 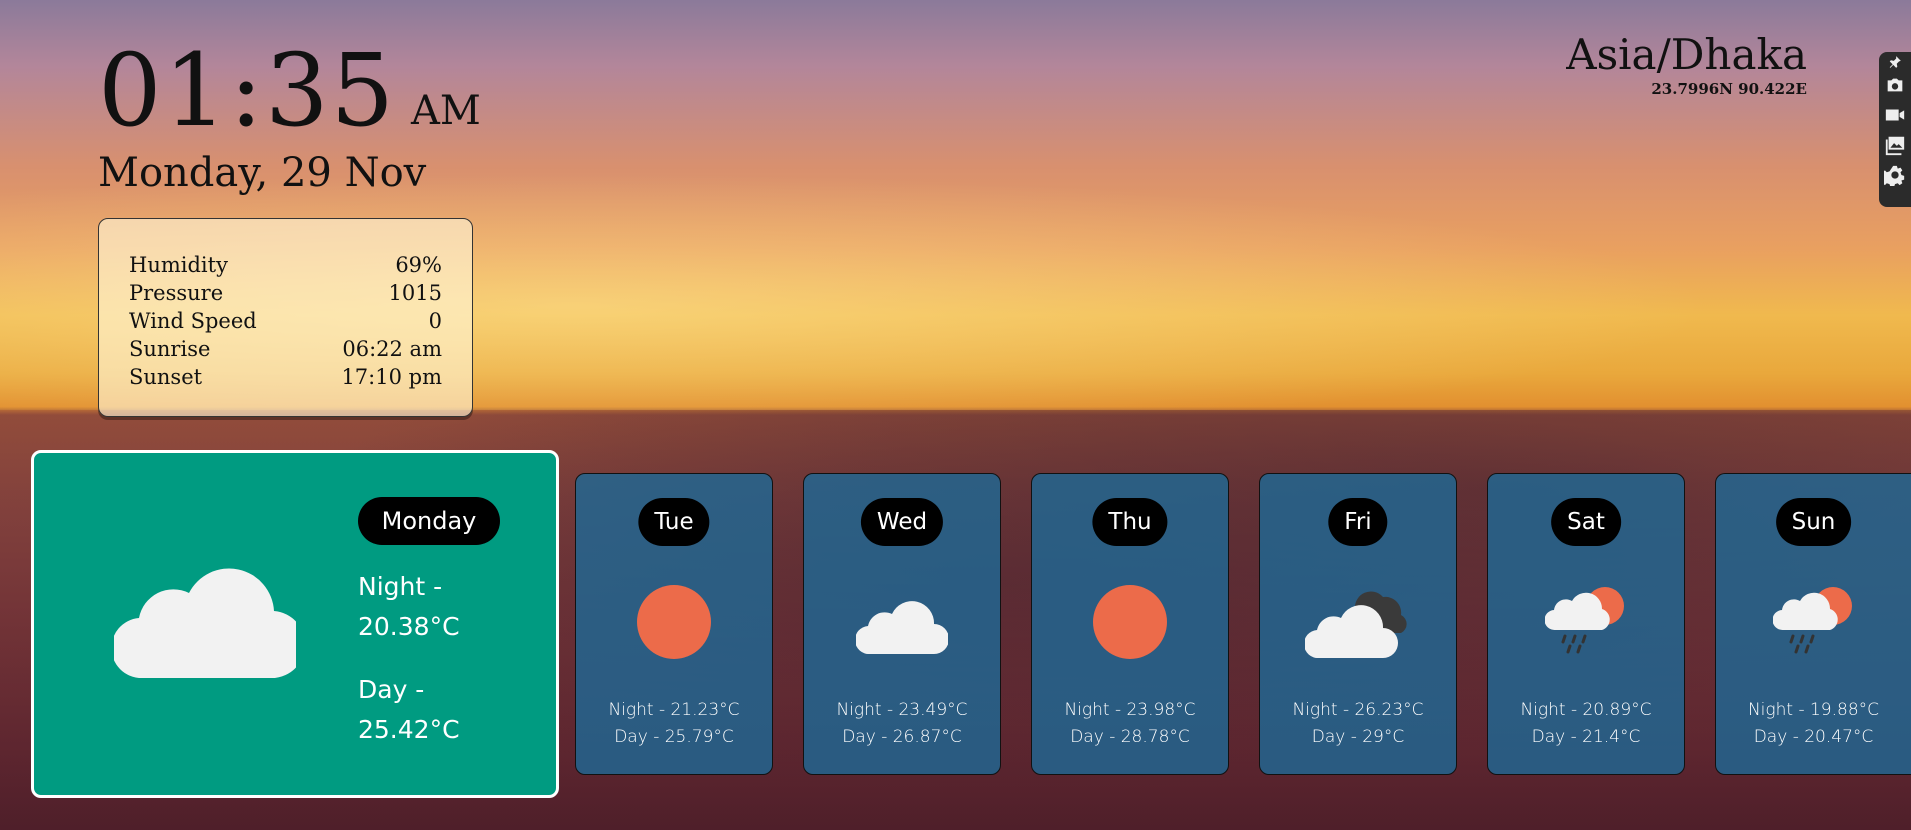 I want to click on detail-row-sunset: Sunset 17:10 pm, so click(x=285, y=379).